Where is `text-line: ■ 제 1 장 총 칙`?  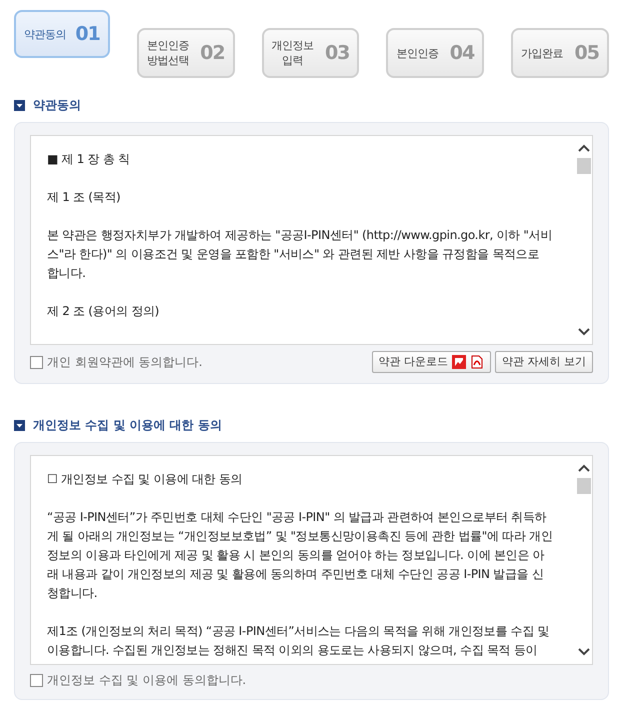 text-line: ■ 제 1 장 총 칙 is located at coordinates (89, 159).